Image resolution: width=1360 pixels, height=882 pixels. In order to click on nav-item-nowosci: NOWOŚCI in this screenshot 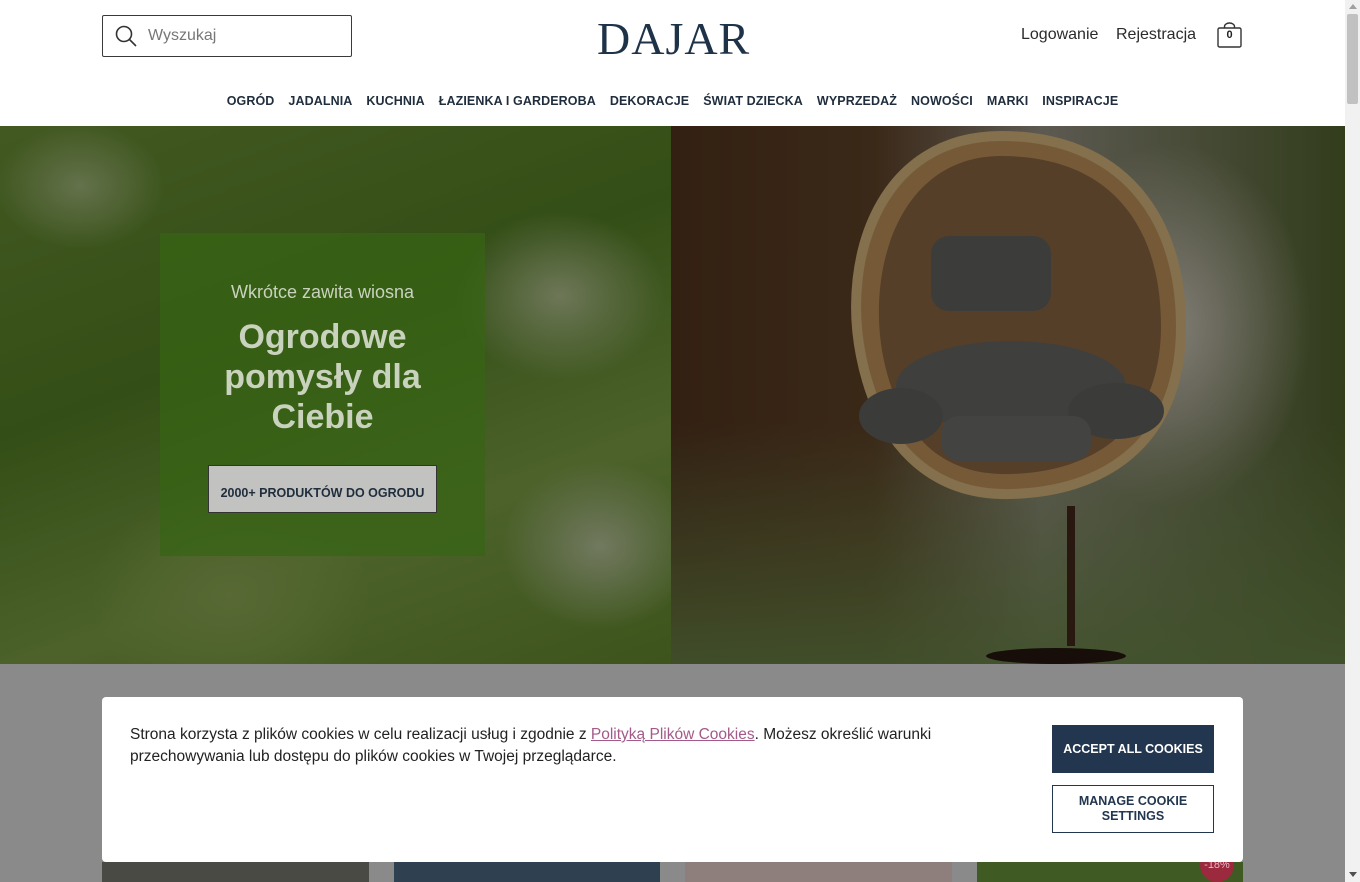, I will do `click(942, 101)`.